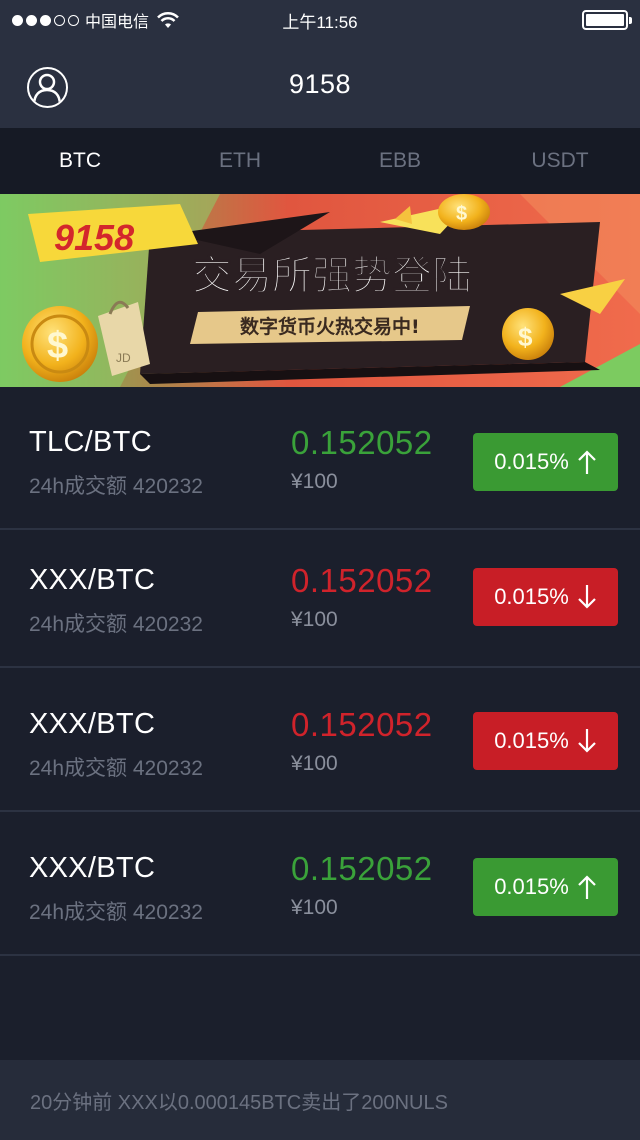  Describe the element at coordinates (168, 20) in the screenshot. I see `wifi-icon` at that location.